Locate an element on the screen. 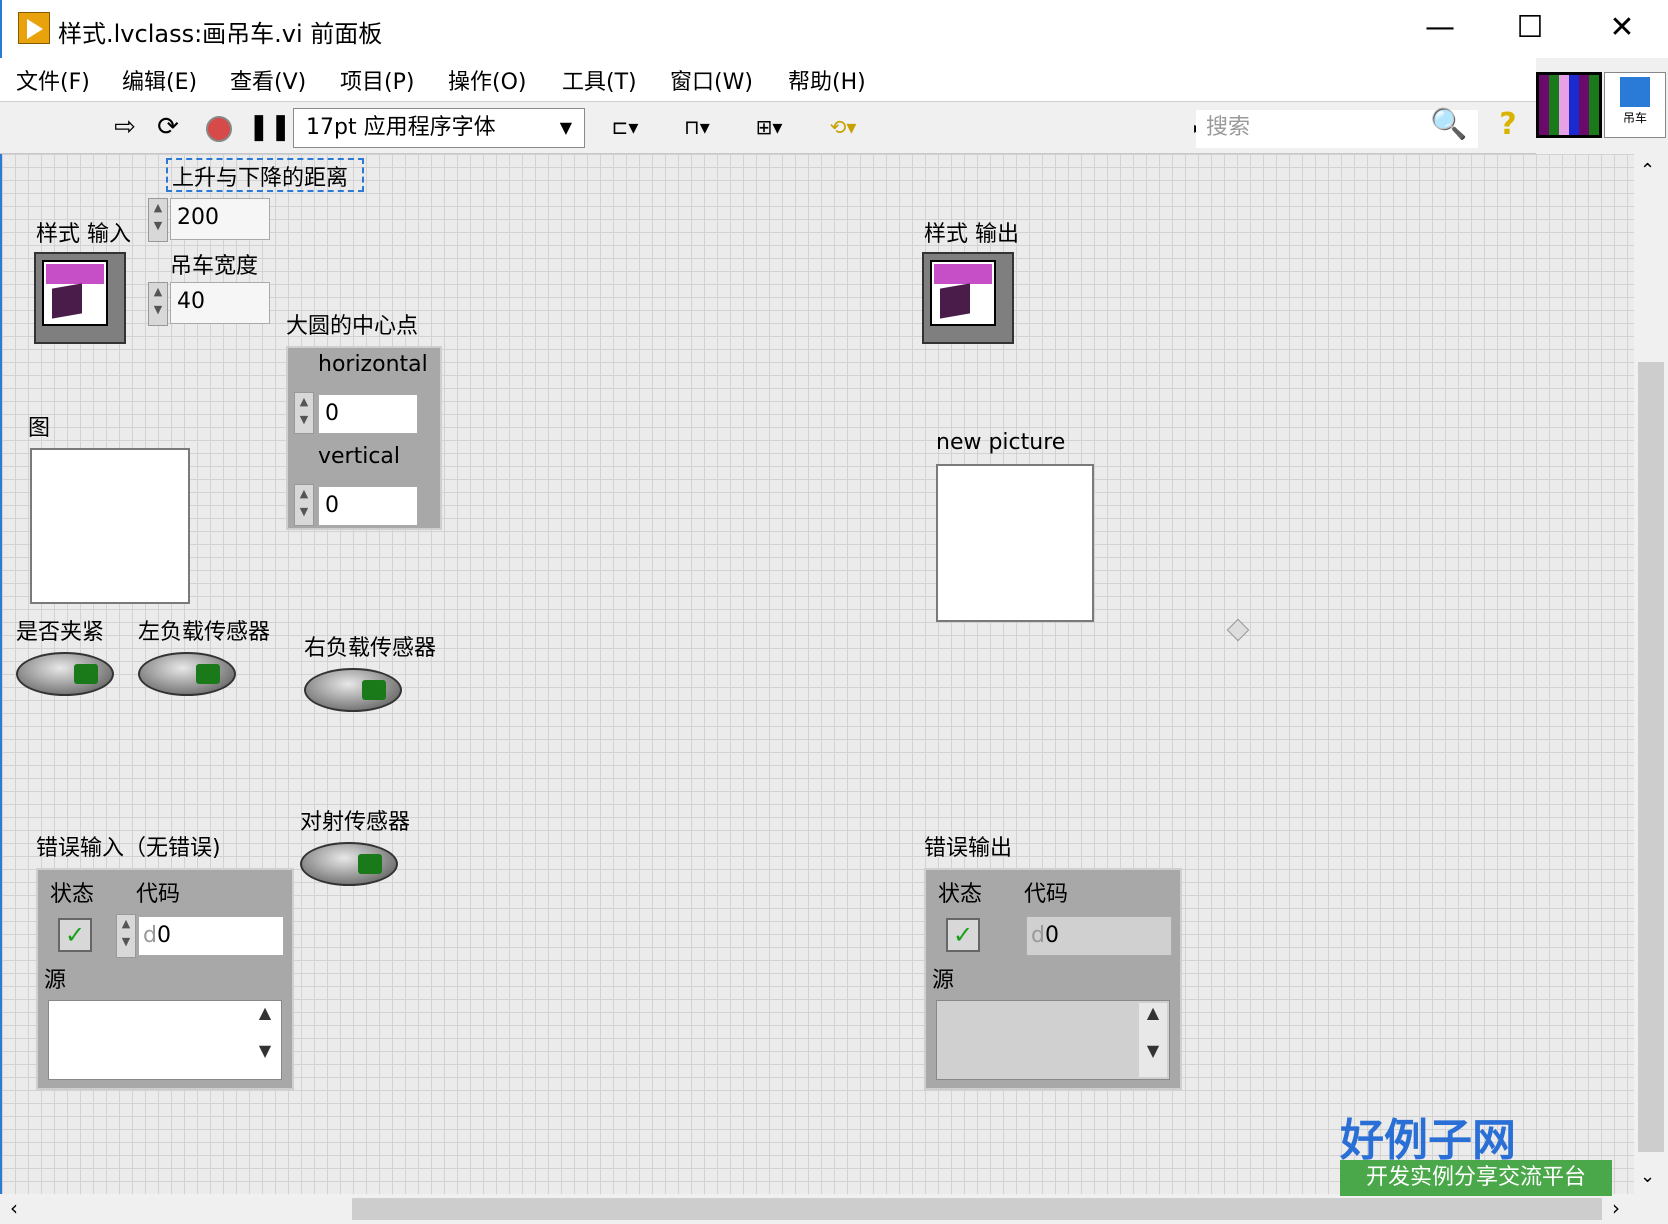 The image size is (1668, 1224). error-in-source-input: ▲ ▼ is located at coordinates (165, 1040).